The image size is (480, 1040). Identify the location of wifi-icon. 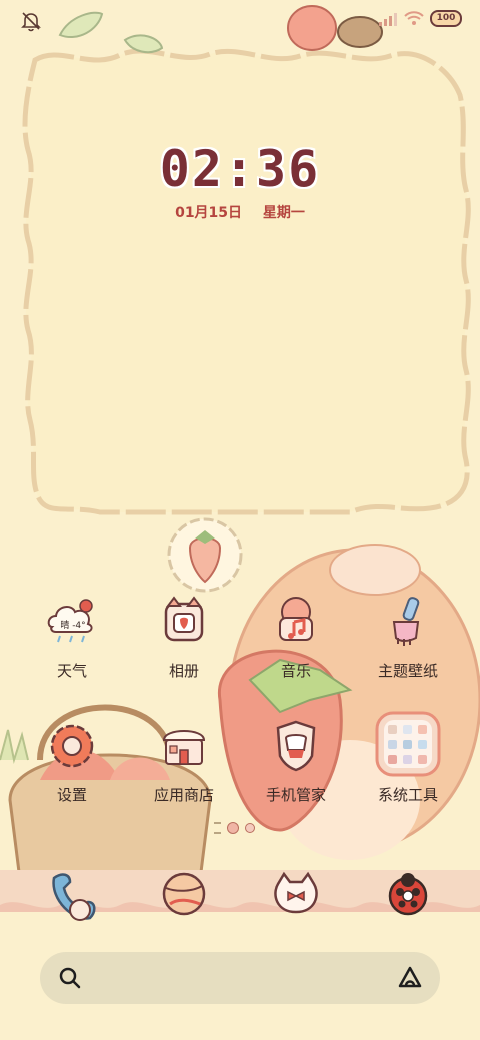
(414, 17).